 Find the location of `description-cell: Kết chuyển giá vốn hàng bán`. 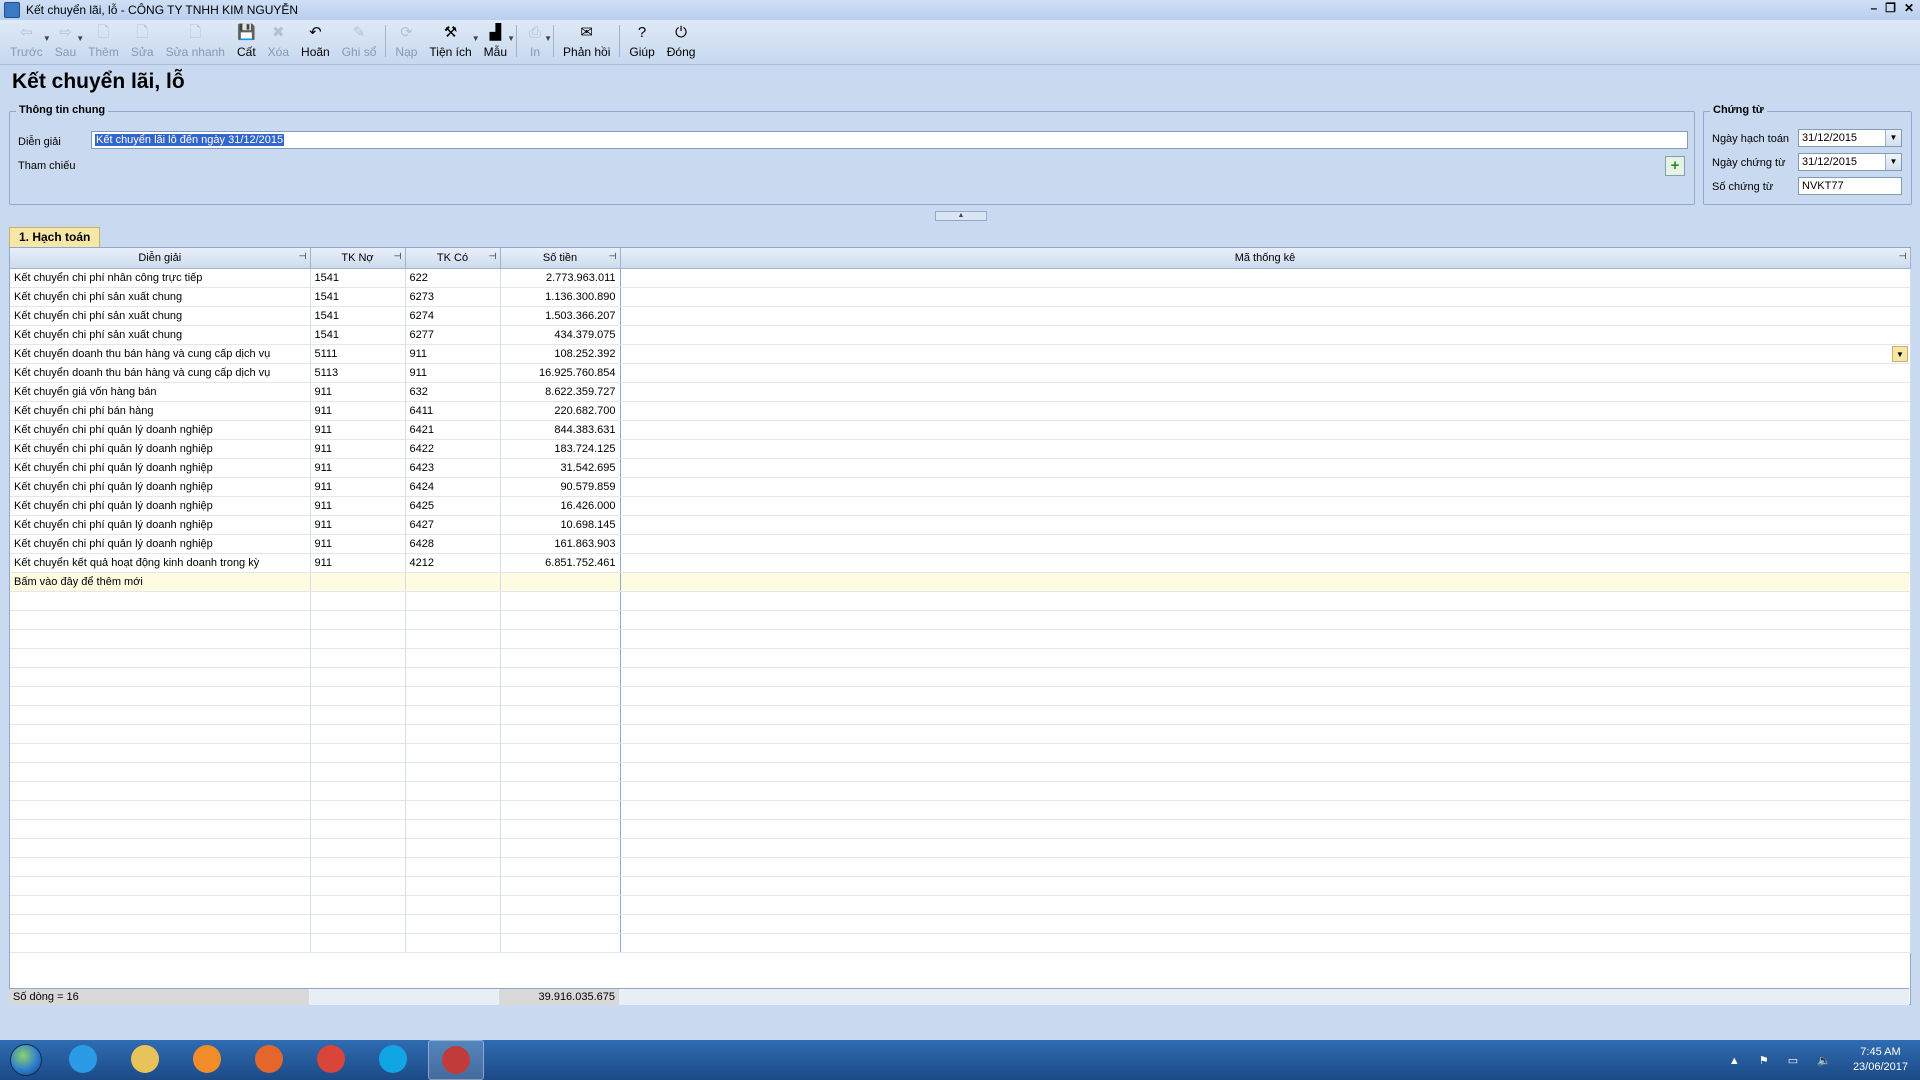

description-cell: Kết chuyển giá vốn hàng bán is located at coordinates (160, 392).